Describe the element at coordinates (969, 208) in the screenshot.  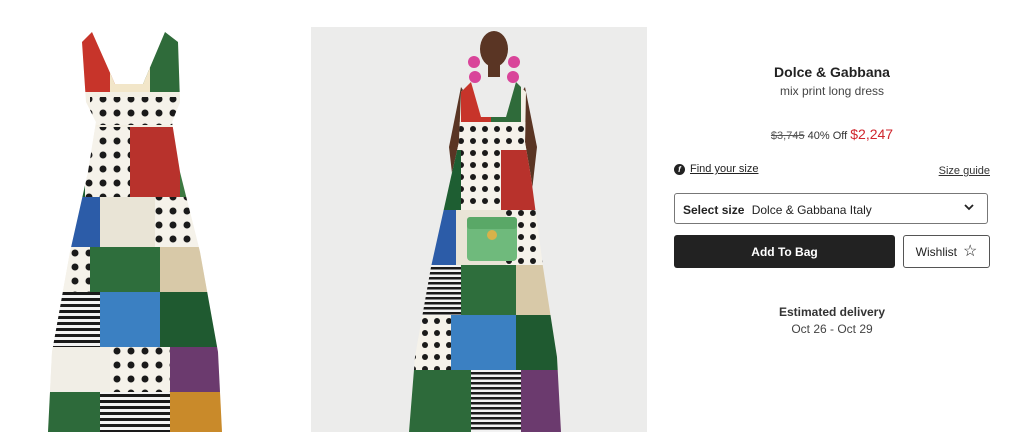
I see `chevron-down-icon` at that location.